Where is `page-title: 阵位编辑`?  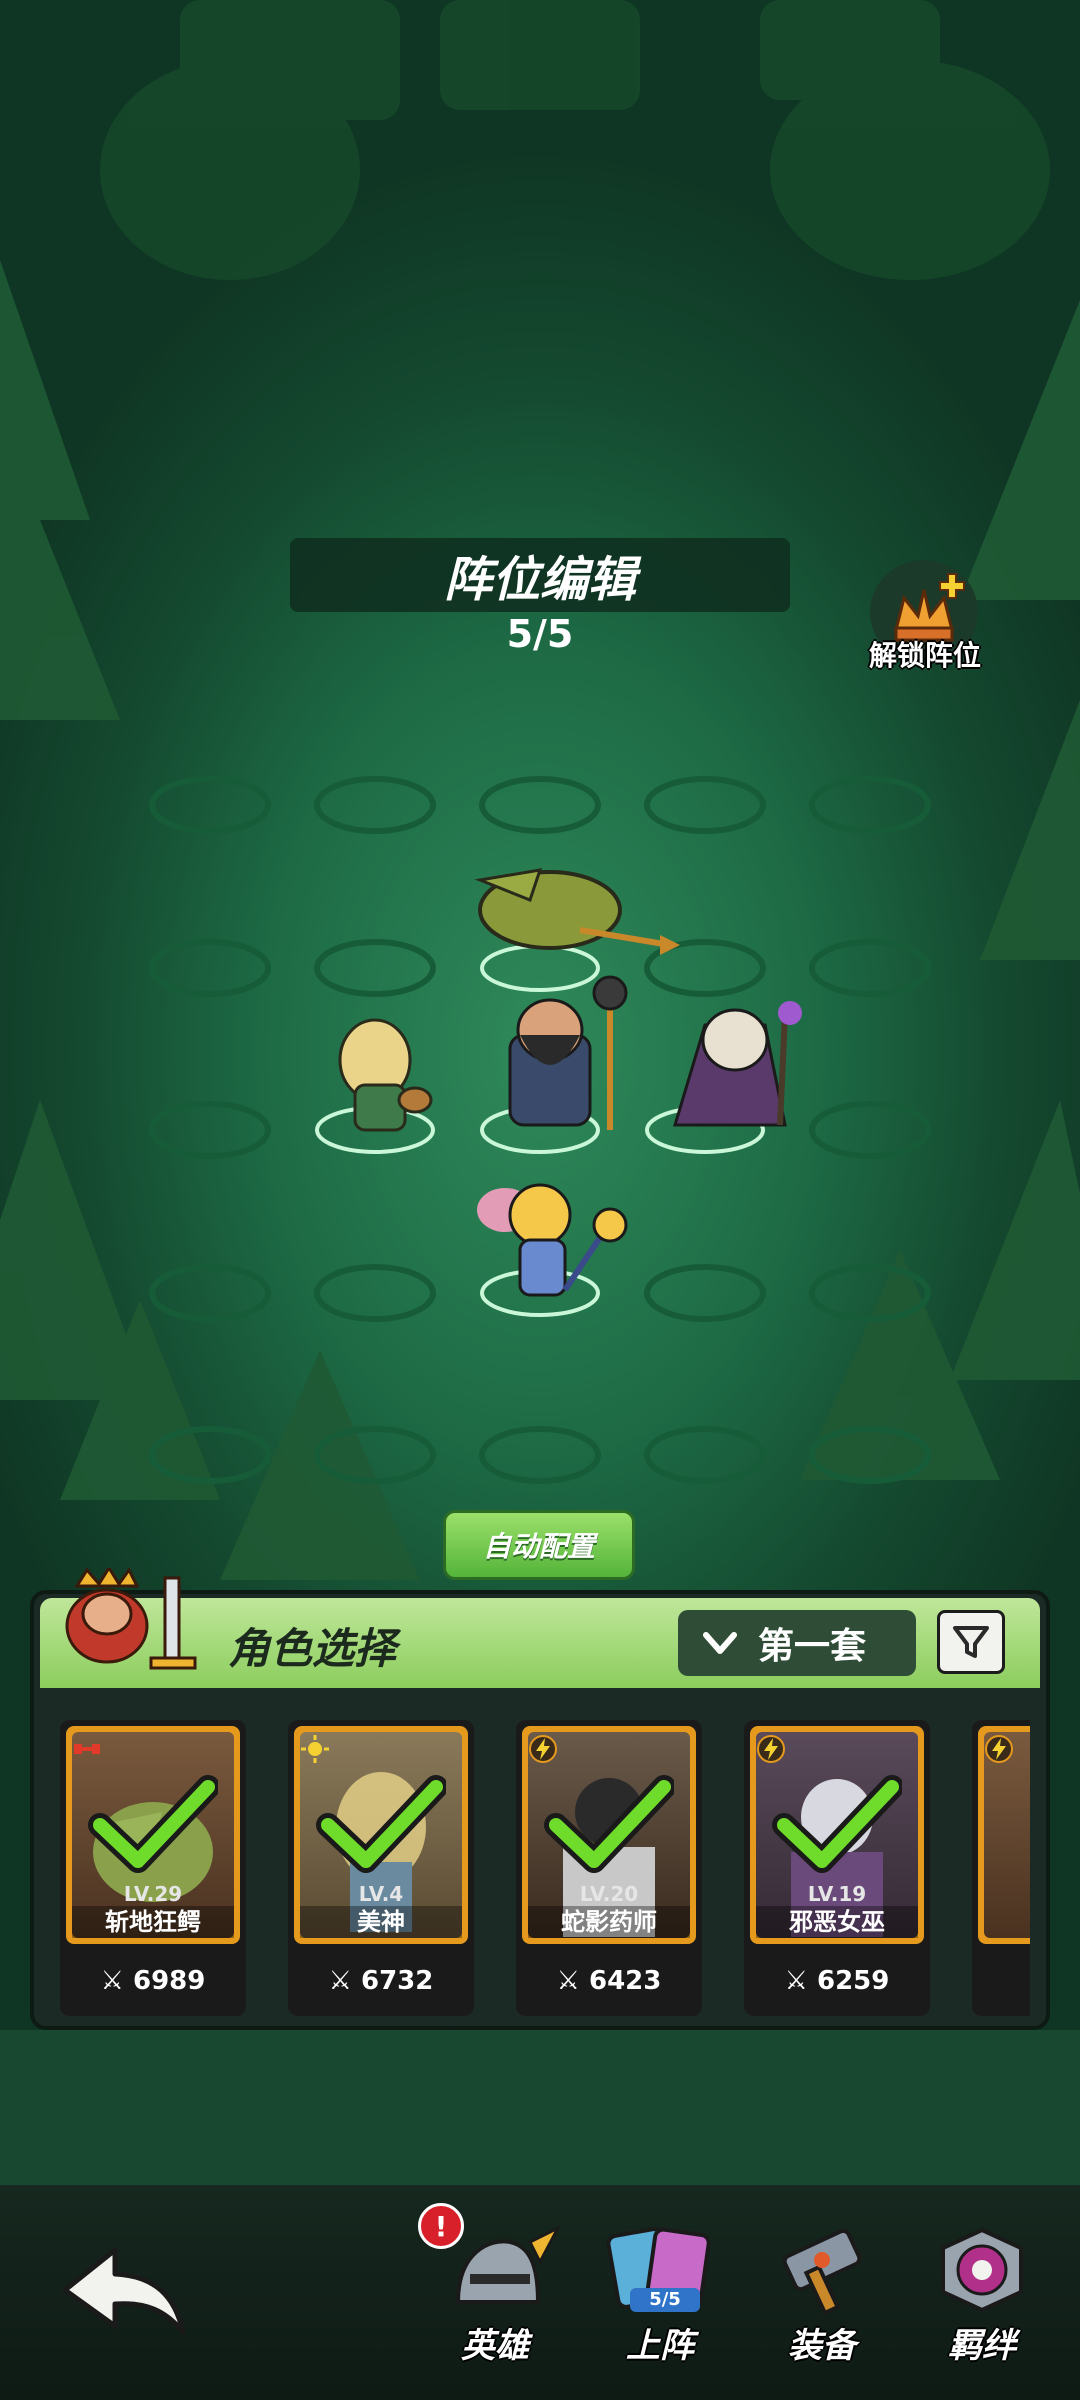 page-title: 阵位编辑 is located at coordinates (540, 575).